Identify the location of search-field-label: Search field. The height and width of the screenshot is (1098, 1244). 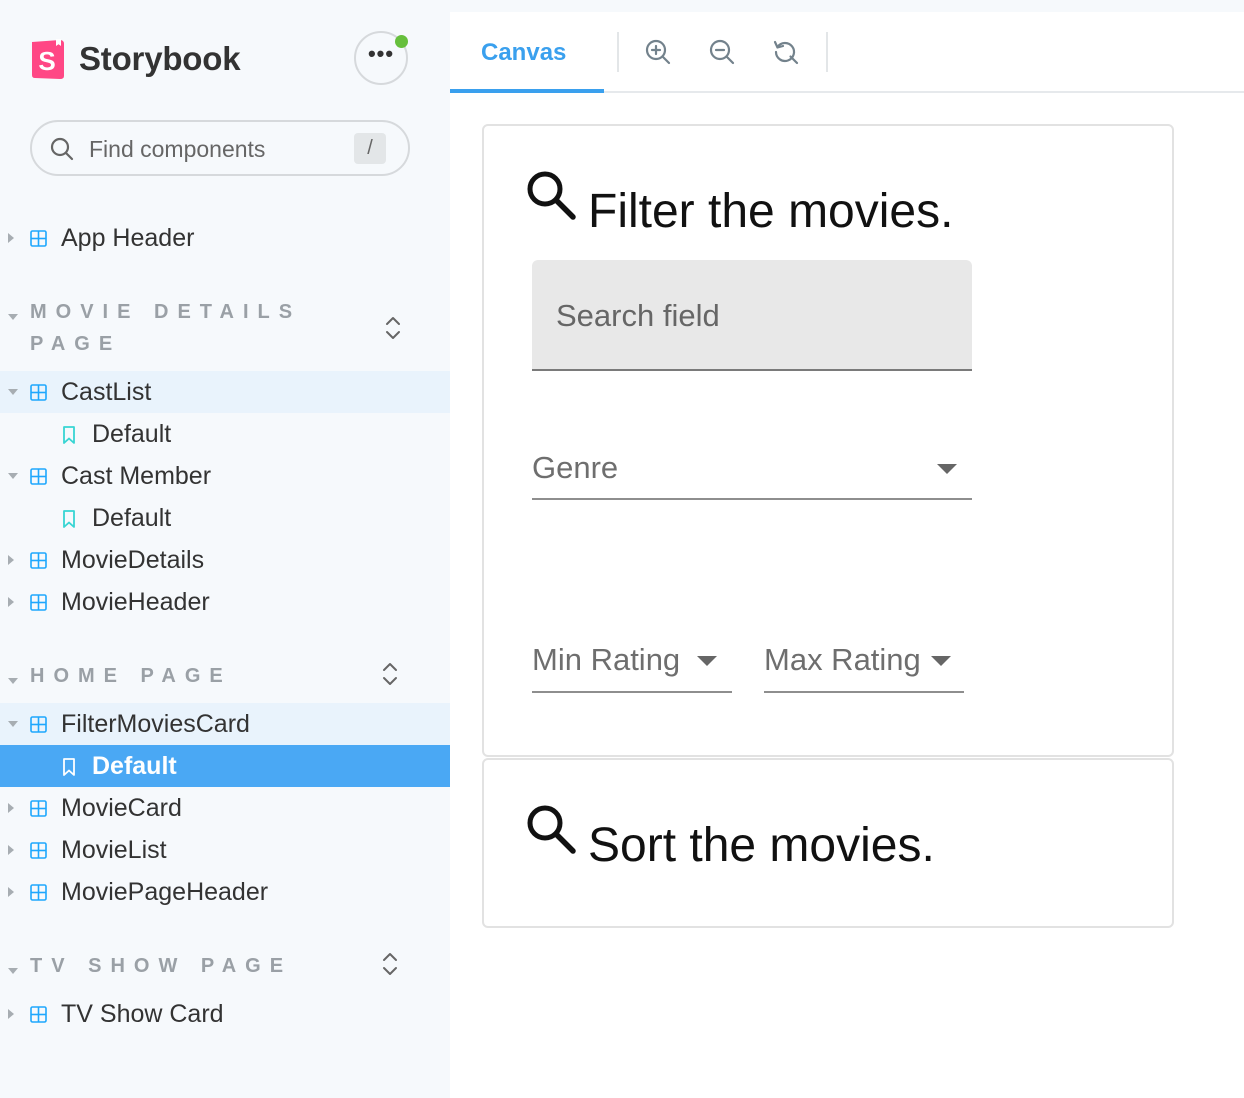
(638, 315).